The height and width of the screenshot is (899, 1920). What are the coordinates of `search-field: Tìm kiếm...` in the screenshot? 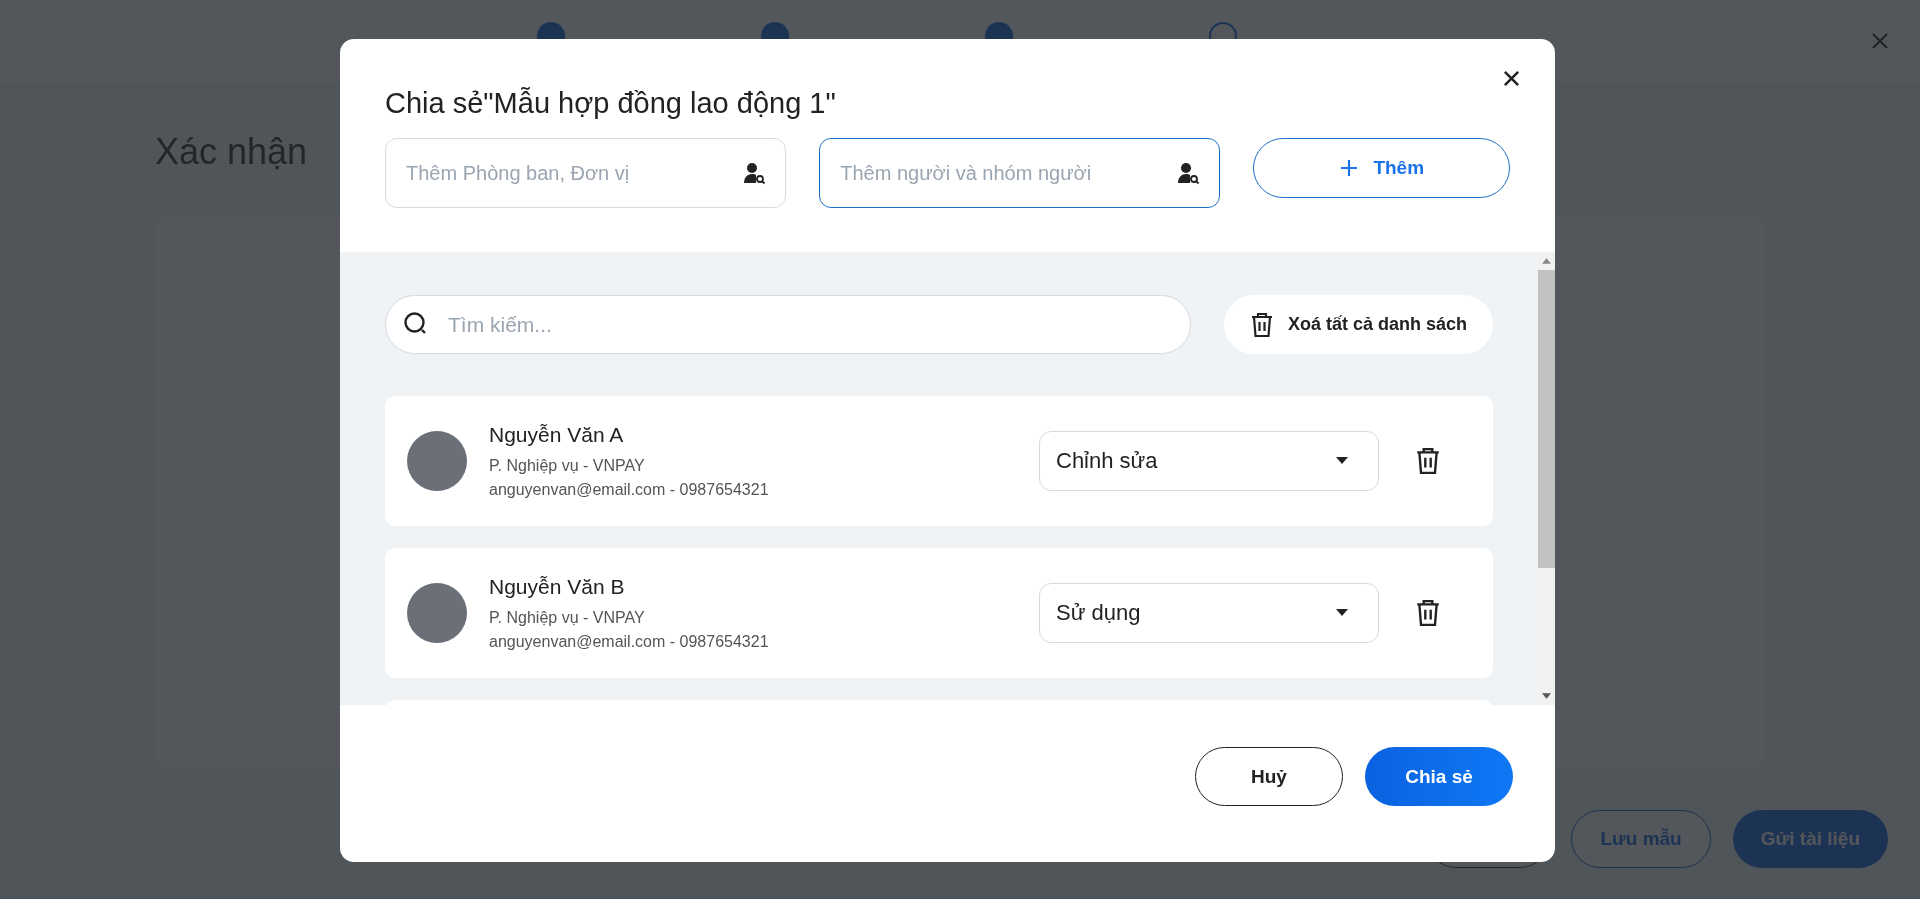 It's located at (788, 324).